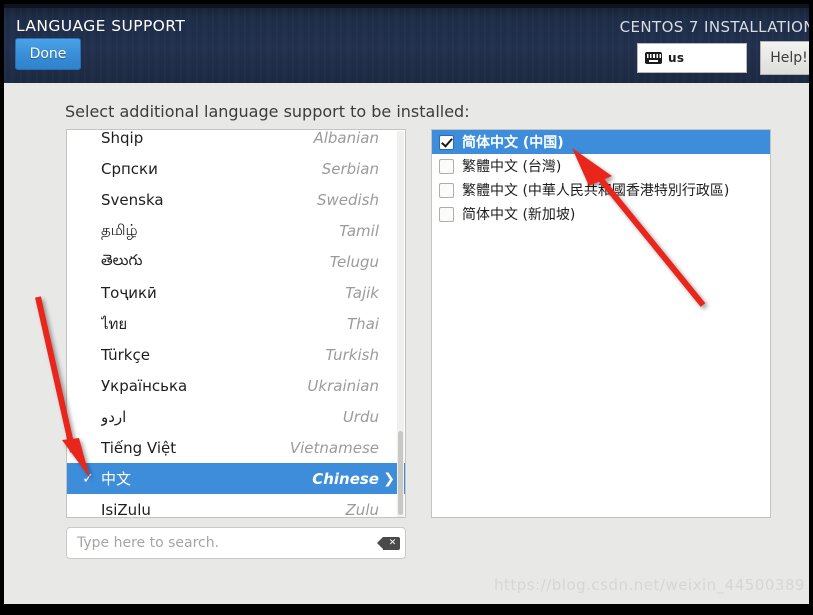 This screenshot has width=813, height=615. What do you see at coordinates (236, 292) in the screenshot?
I see `language-row: Тоҷикӣ Tajik` at bounding box center [236, 292].